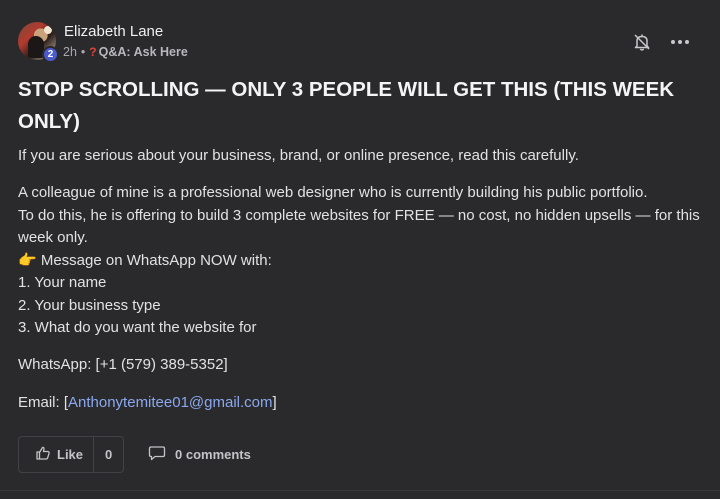 The width and height of the screenshot is (720, 499). I want to click on author-name: Elizabeth Lane, so click(113, 31).